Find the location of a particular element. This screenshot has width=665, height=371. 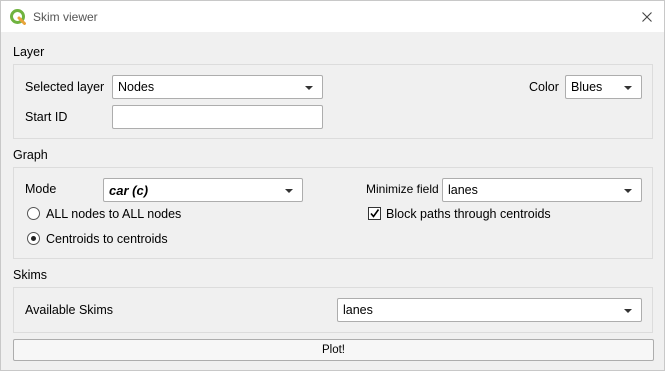

radio-centroids is located at coordinates (33, 238).